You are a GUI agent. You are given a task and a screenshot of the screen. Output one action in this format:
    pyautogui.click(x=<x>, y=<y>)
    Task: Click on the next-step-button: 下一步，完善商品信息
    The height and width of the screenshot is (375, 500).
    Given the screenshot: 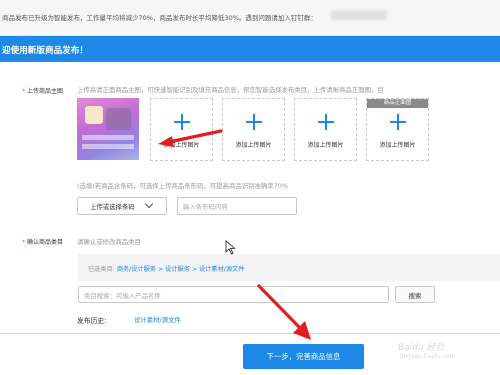 What is the action you would take?
    pyautogui.click(x=303, y=356)
    